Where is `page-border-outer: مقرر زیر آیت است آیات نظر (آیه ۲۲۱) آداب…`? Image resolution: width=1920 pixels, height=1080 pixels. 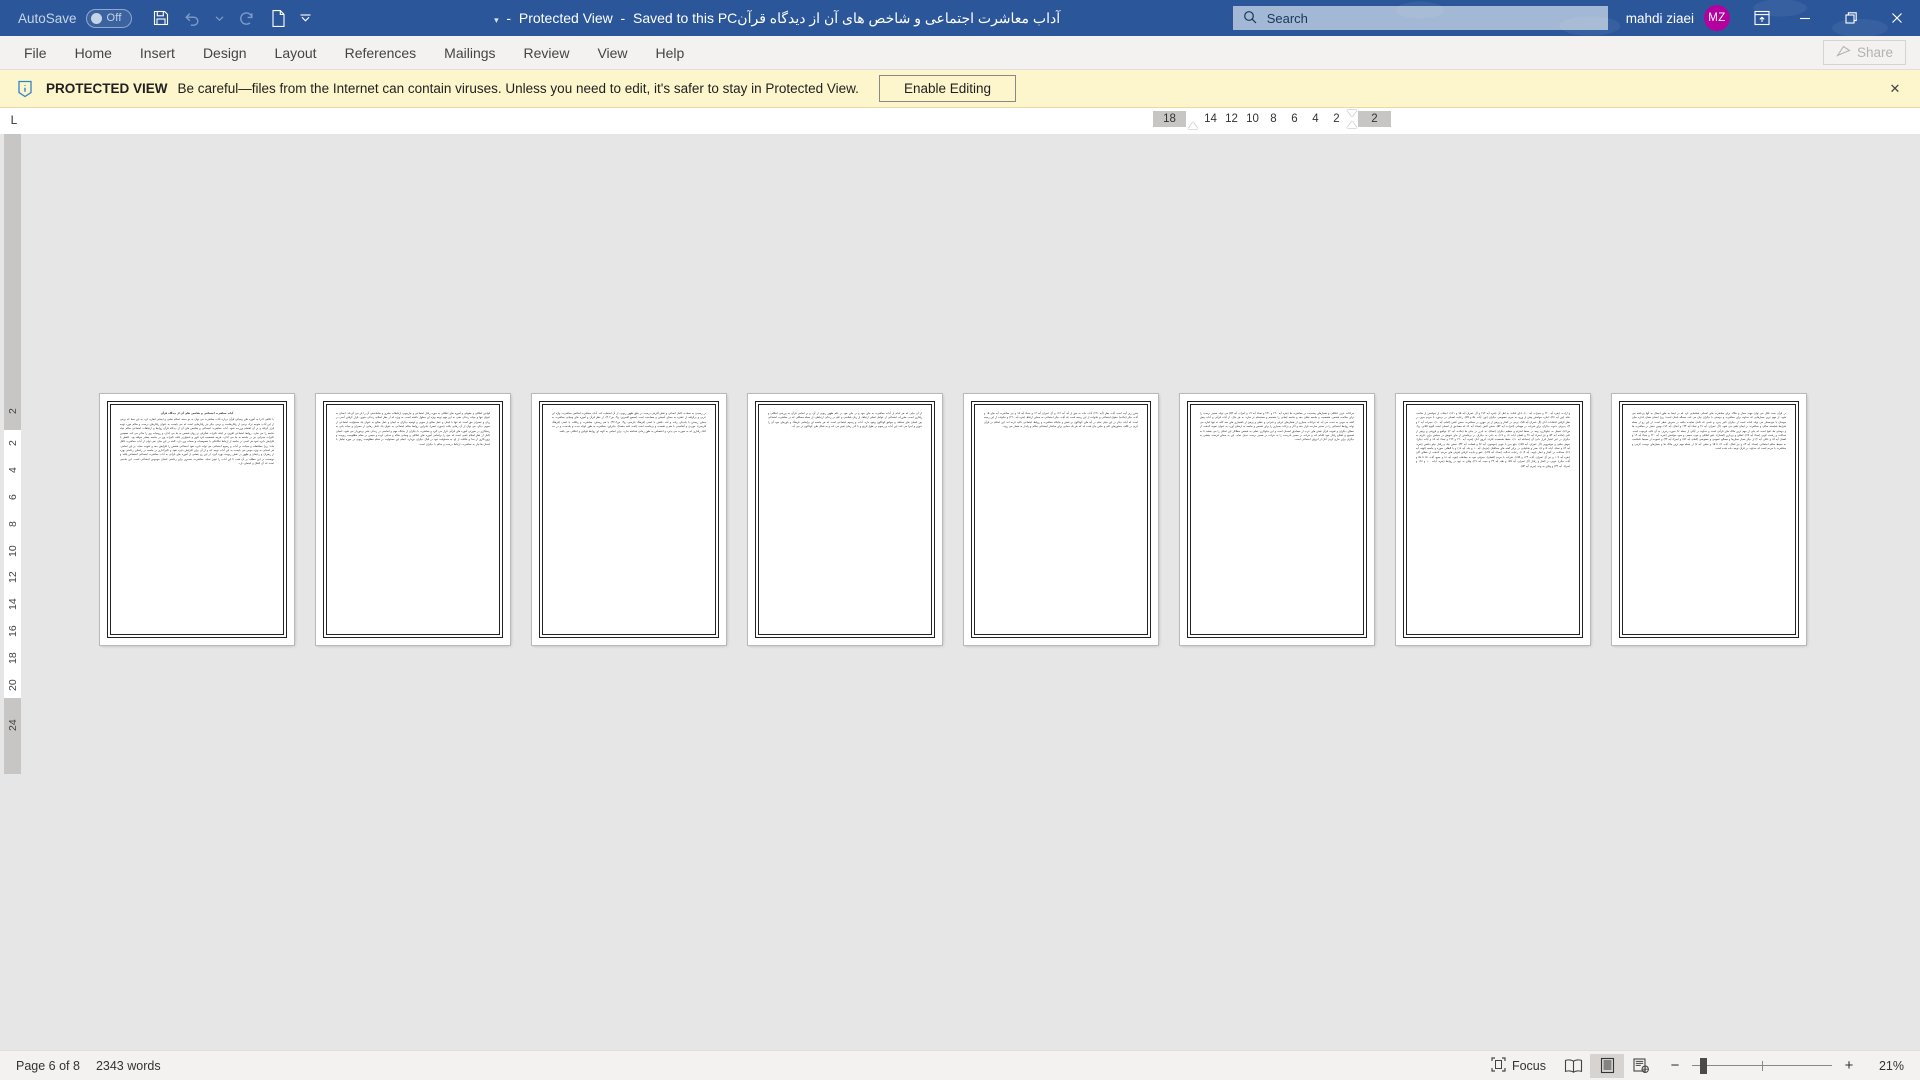 page-border-outer: مقرر زیر آیت است آیات نظر (آیه ۲۲۱) آداب… is located at coordinates (1061, 519).